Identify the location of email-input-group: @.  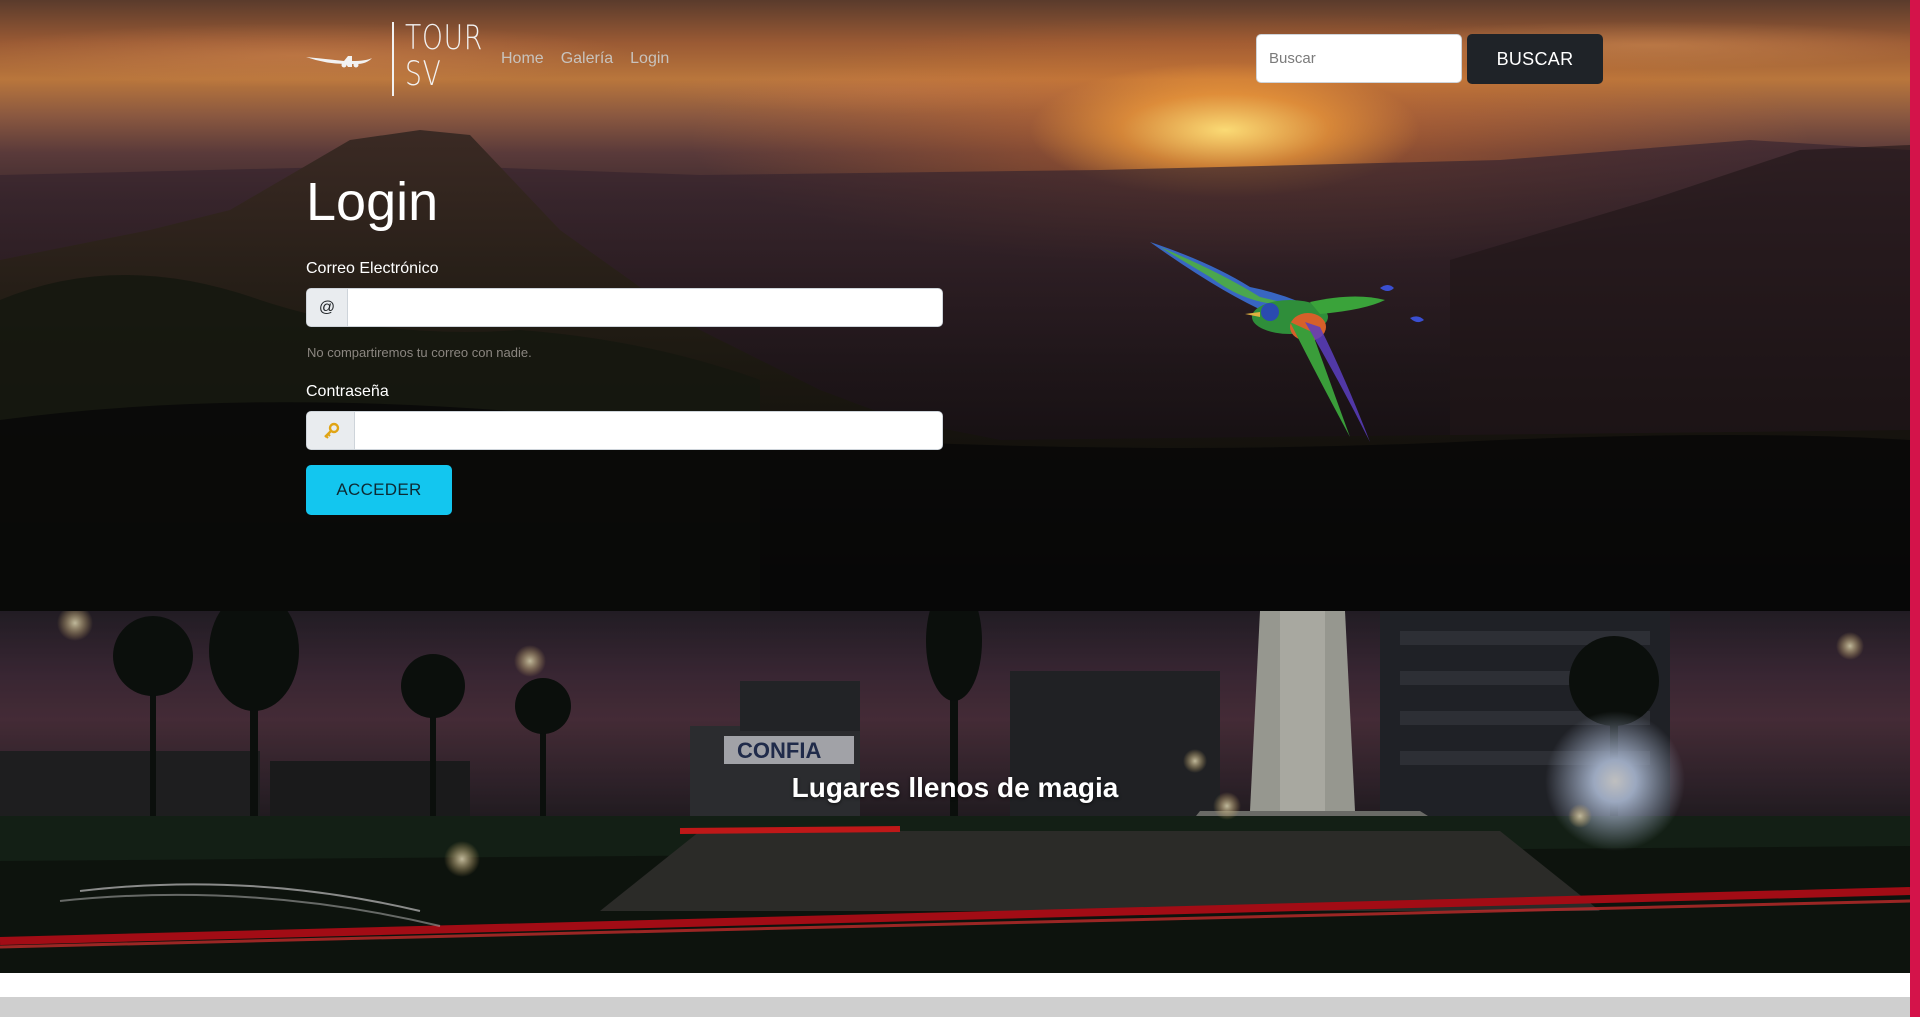
(624, 307).